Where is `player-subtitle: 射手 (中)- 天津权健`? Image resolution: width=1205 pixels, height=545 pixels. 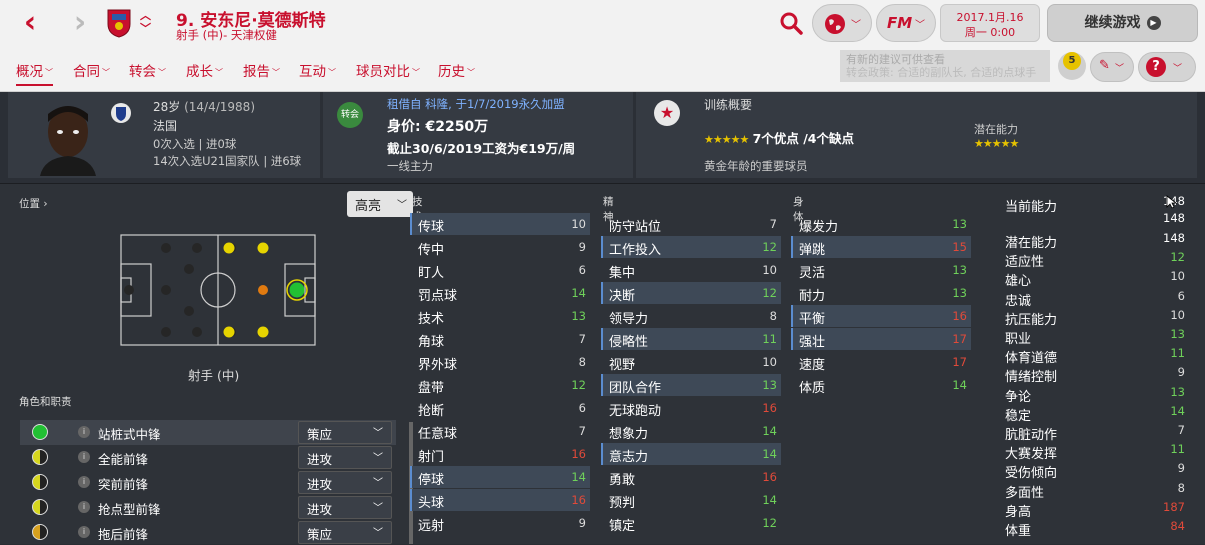 player-subtitle: 射手 (中)- 天津权健 is located at coordinates (226, 35).